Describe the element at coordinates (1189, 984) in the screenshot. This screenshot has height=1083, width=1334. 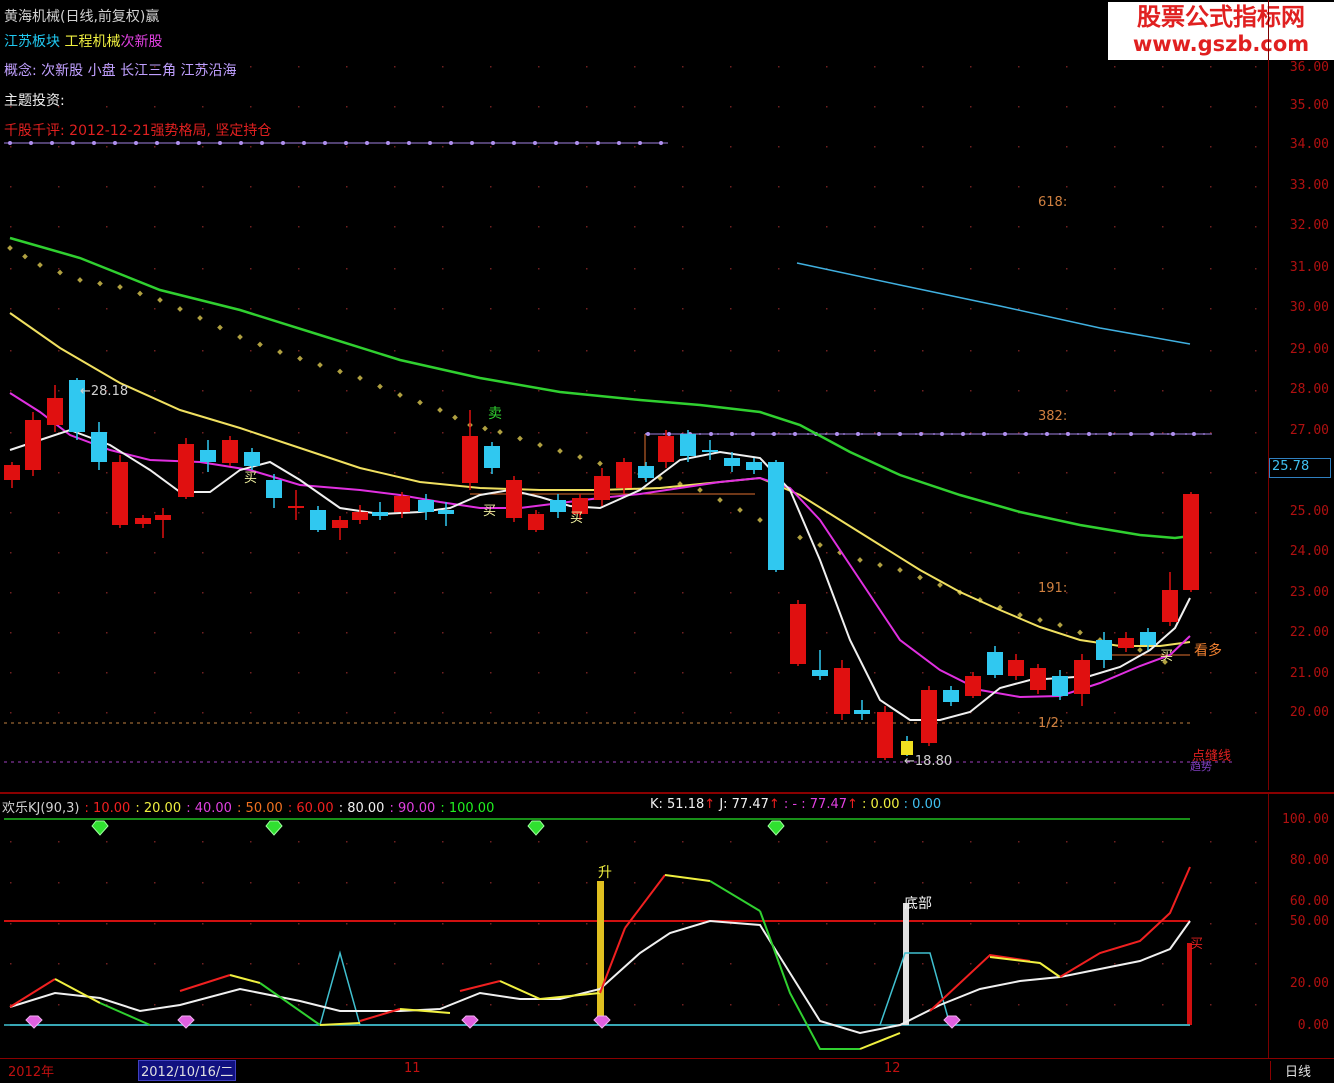
I see `kj-buy-bar` at that location.